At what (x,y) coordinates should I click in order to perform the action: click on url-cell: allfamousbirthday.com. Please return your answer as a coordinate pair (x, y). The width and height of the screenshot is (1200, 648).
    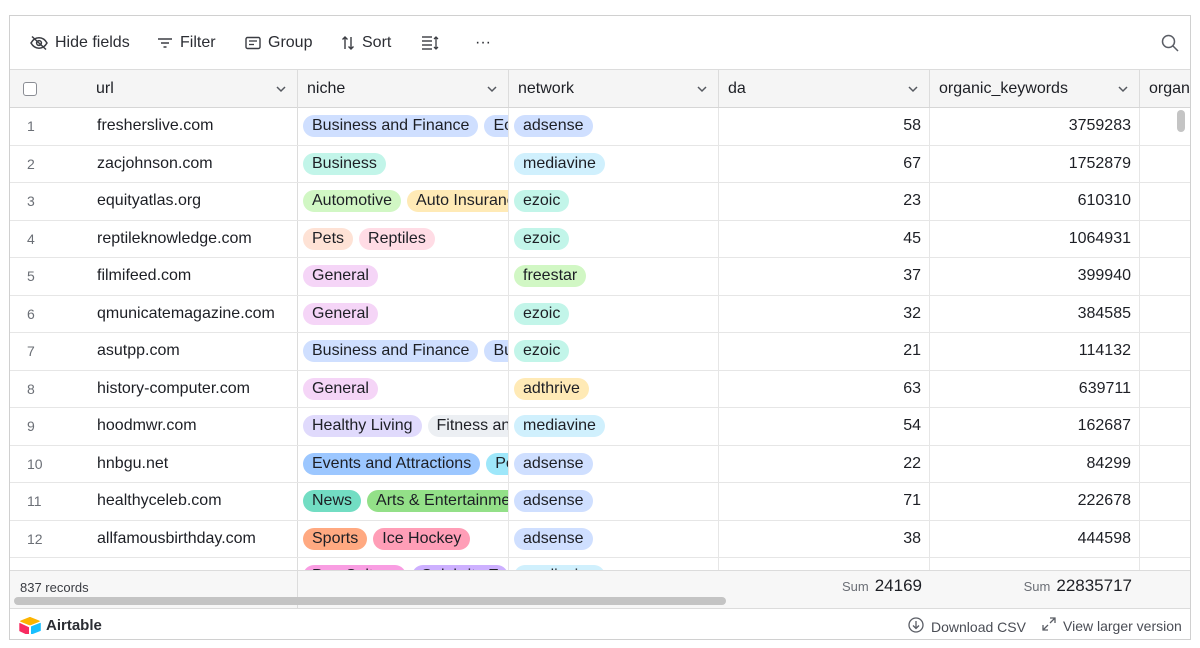
    Looking at the image, I should click on (192, 539).